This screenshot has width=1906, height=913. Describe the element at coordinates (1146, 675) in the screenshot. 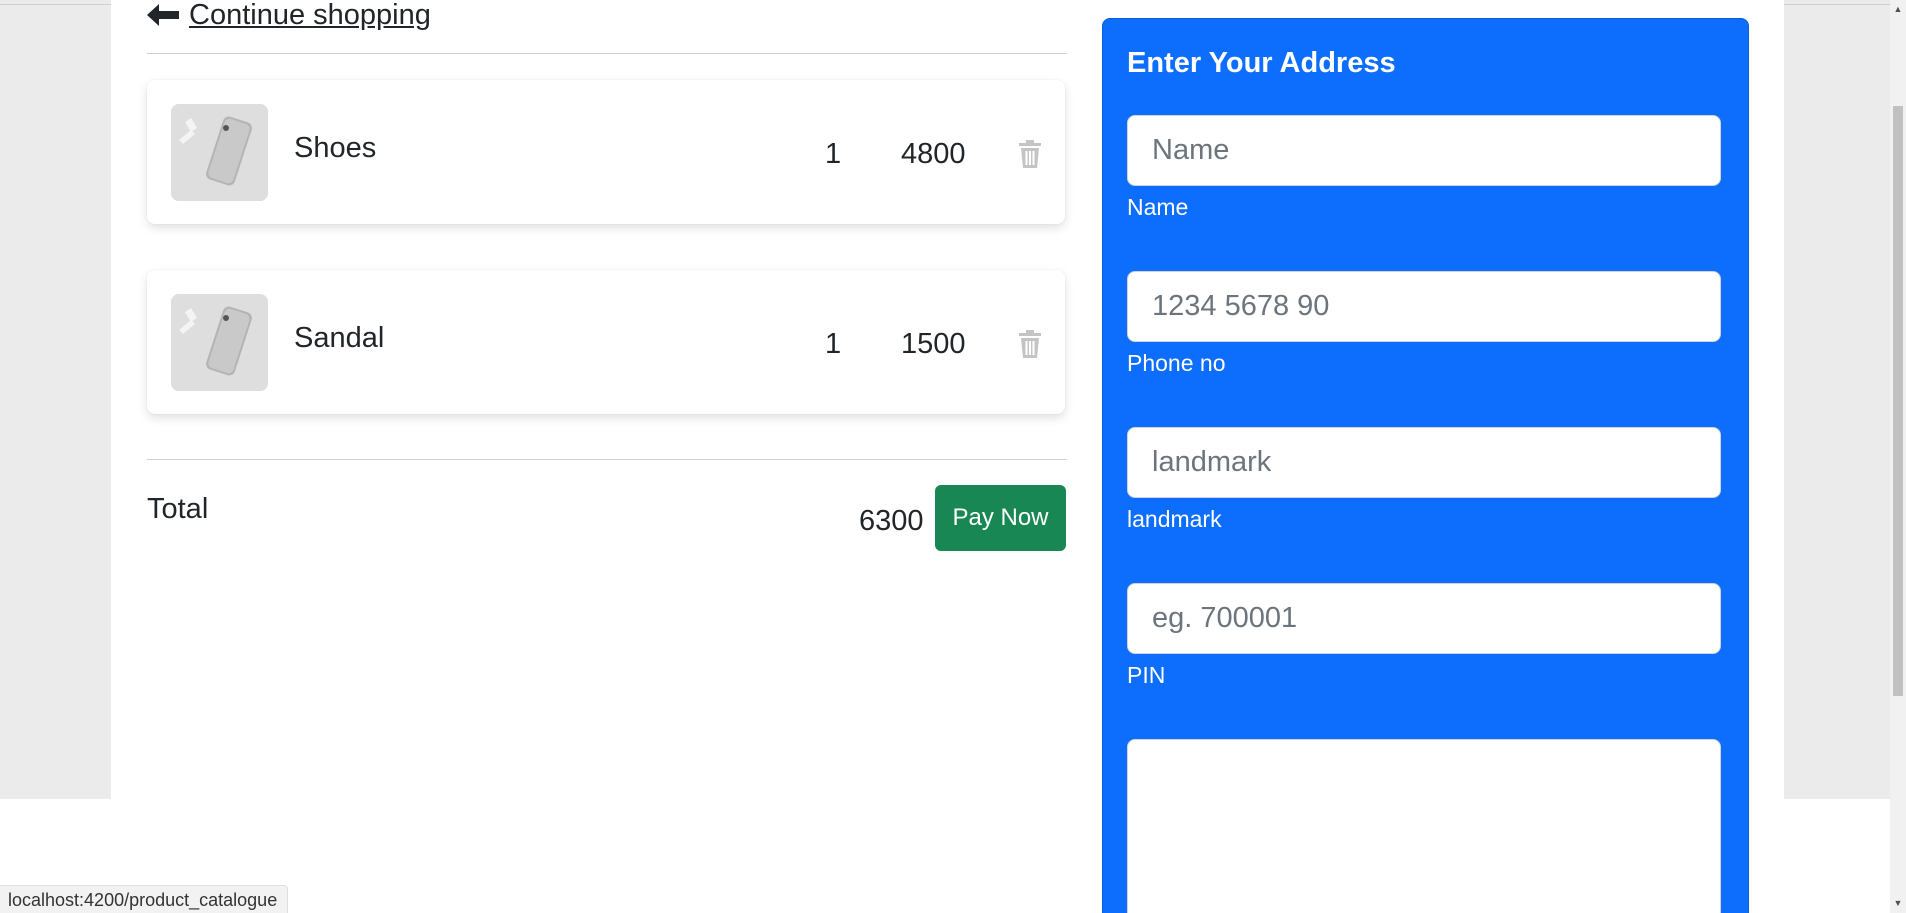

I see `pin-field-label: PIN` at that location.